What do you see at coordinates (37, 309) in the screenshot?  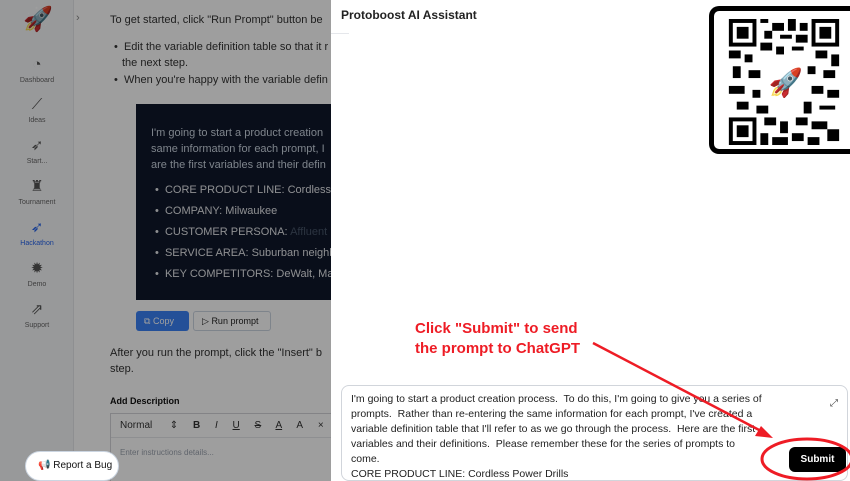 I see `support-icon: ⇗` at bounding box center [37, 309].